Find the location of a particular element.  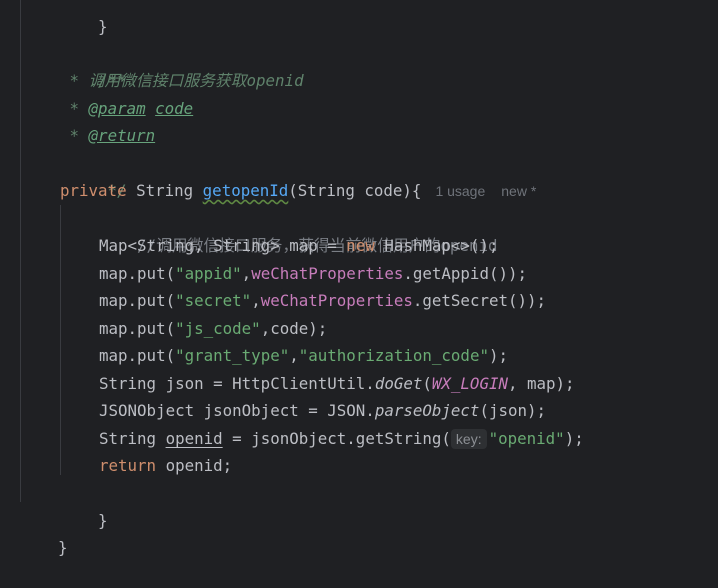

keyword-new: new is located at coordinates (360, 245).